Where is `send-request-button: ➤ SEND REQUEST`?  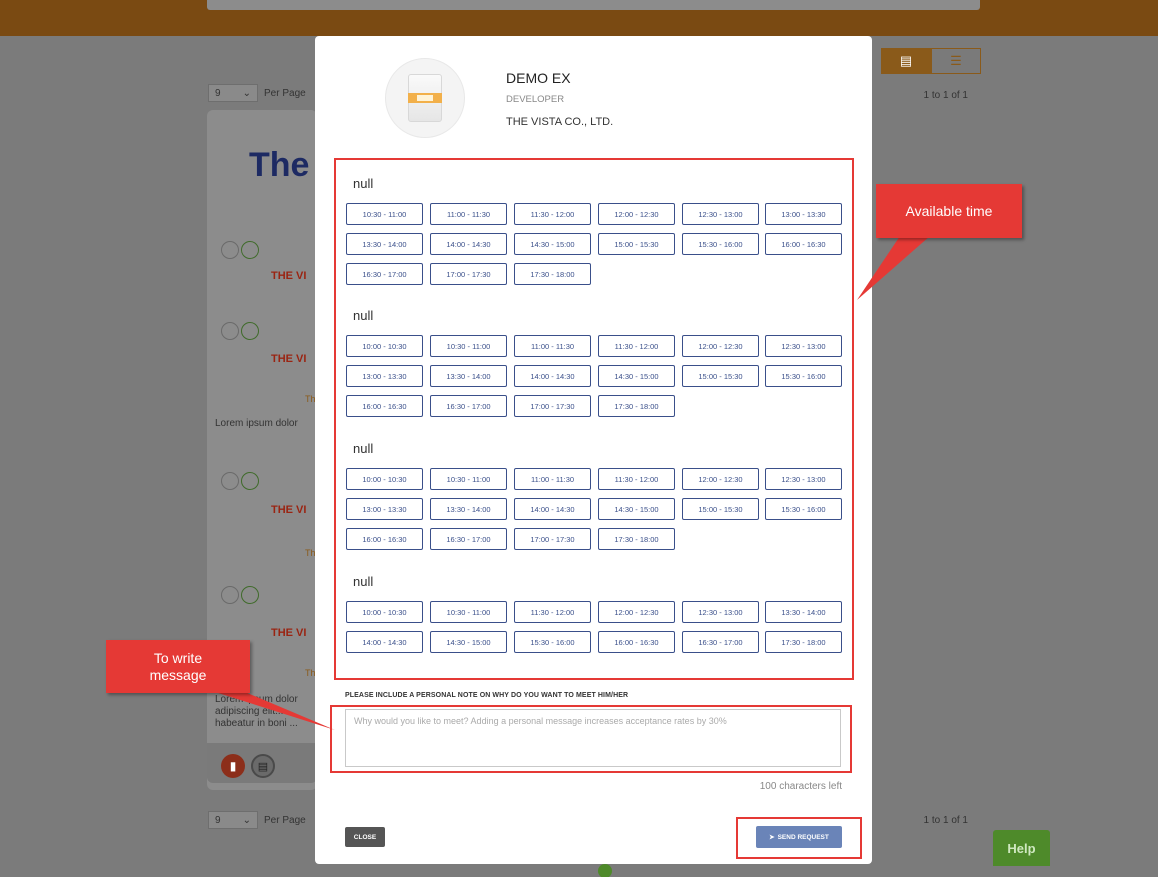 send-request-button: ➤ SEND REQUEST is located at coordinates (799, 837).